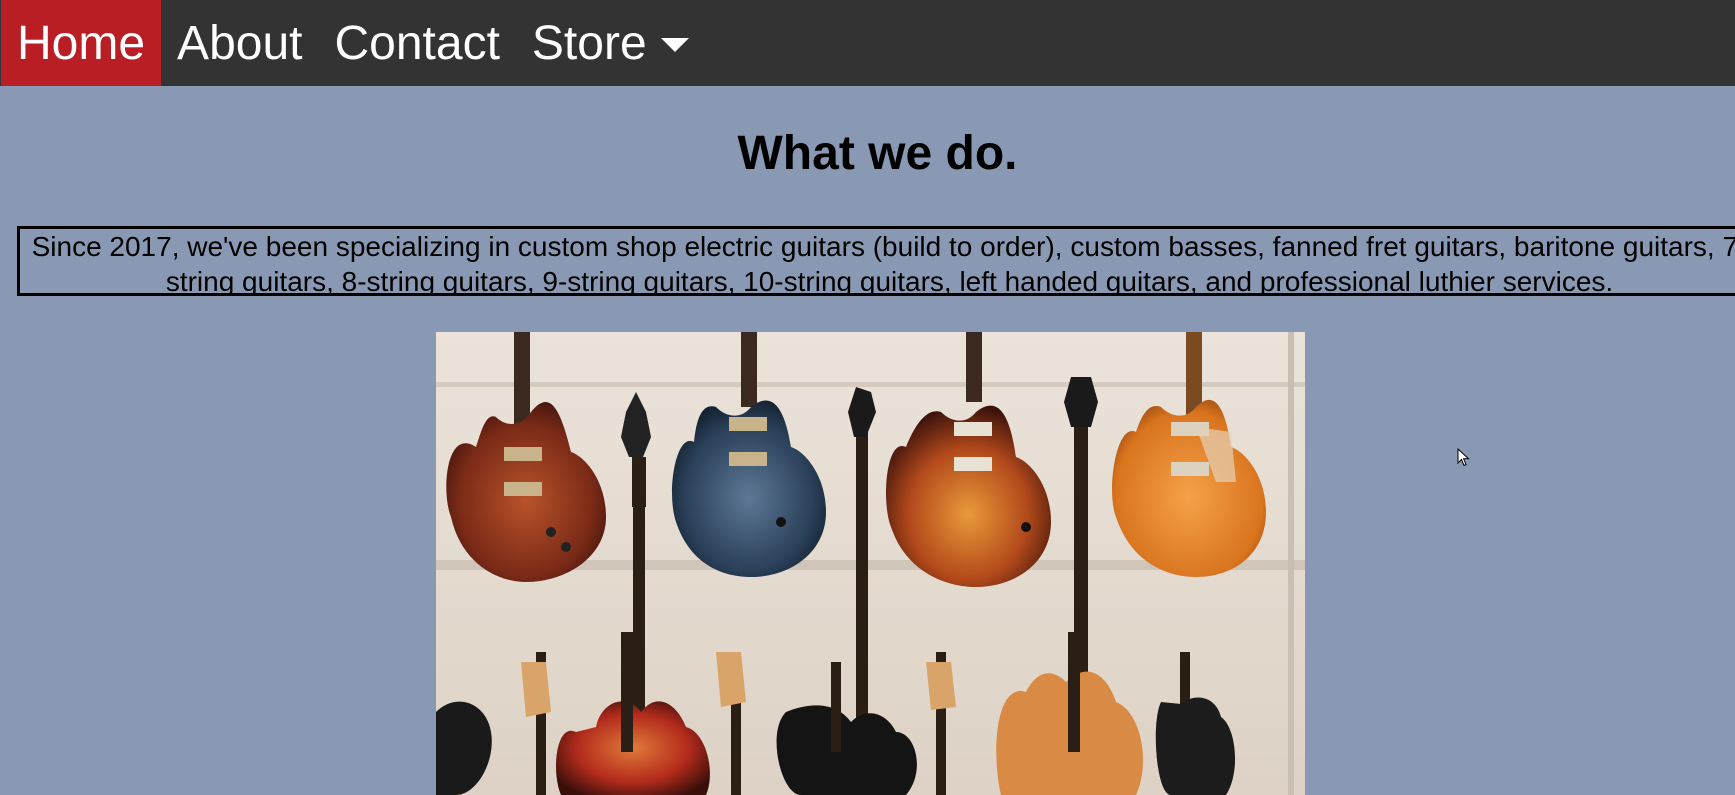 Image resolution: width=1735 pixels, height=795 pixels. What do you see at coordinates (674, 45) in the screenshot?
I see `caret-down-icon` at bounding box center [674, 45].